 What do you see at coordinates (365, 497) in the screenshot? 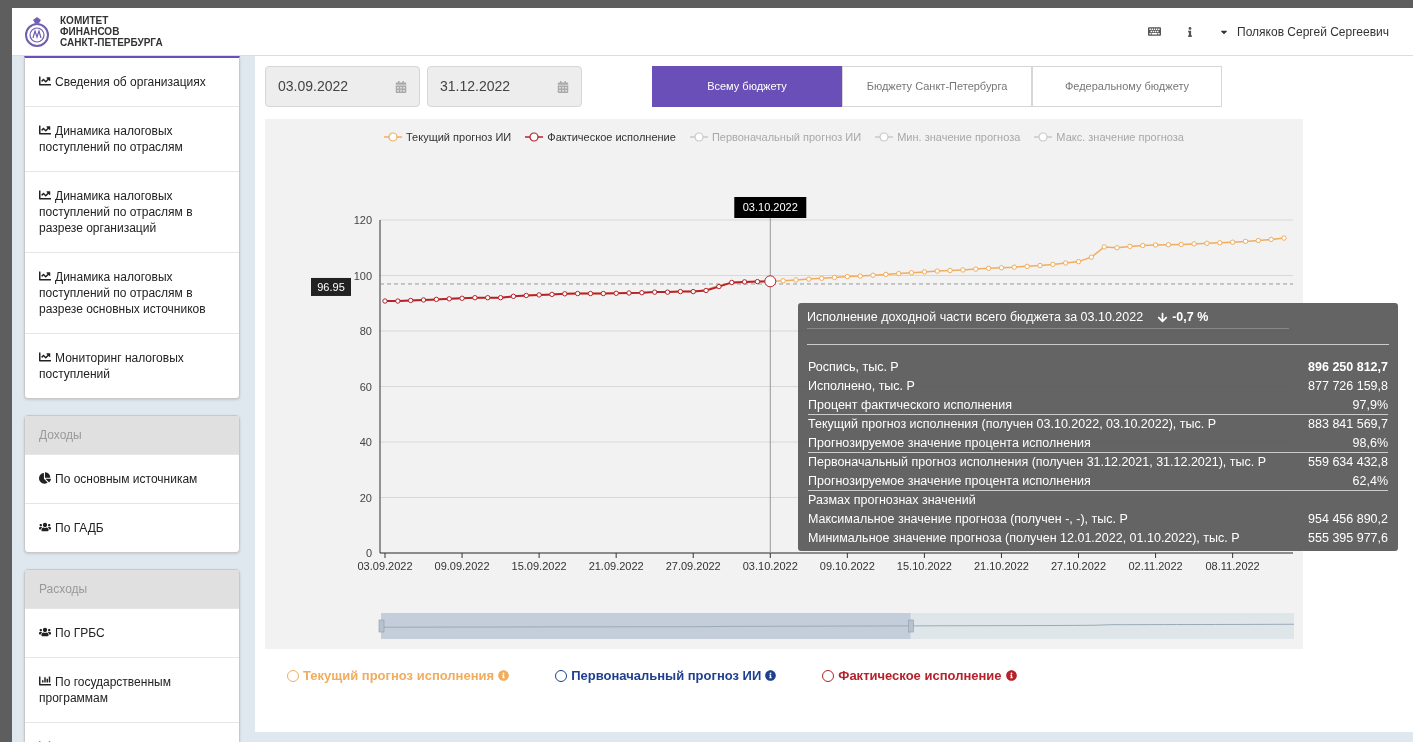
I see `y-axis-label: 20` at bounding box center [365, 497].